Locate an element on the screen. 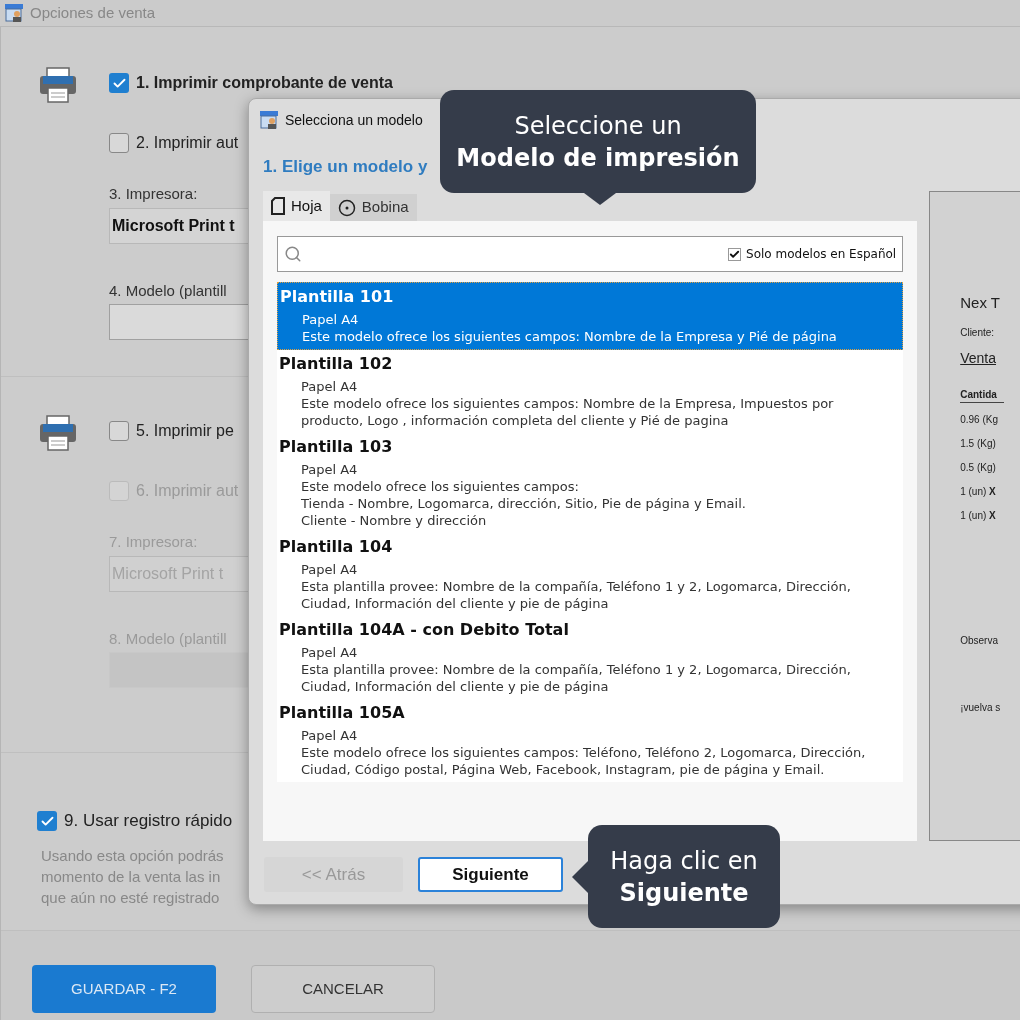  tooltip-text: Siguiente is located at coordinates (684, 893).